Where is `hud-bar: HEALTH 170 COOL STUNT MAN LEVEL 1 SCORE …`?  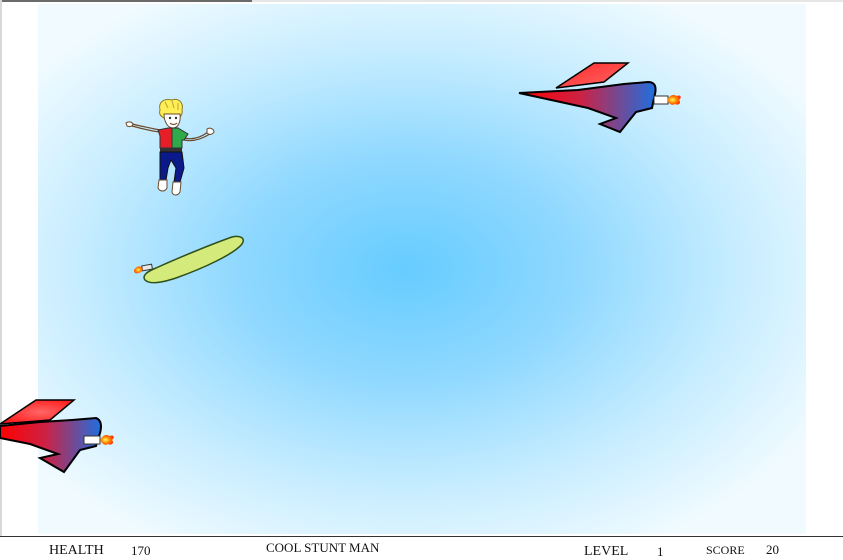
hud-bar: HEALTH 170 COOL STUNT MAN LEVEL 1 SCORE … is located at coordinates (421, 548).